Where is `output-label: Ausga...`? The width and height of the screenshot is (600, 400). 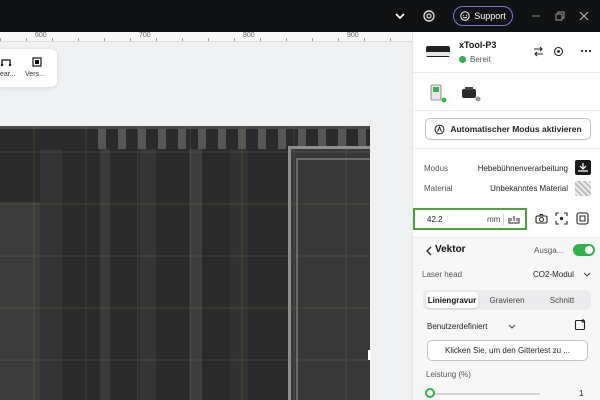 output-label: Ausga... is located at coordinates (549, 250).